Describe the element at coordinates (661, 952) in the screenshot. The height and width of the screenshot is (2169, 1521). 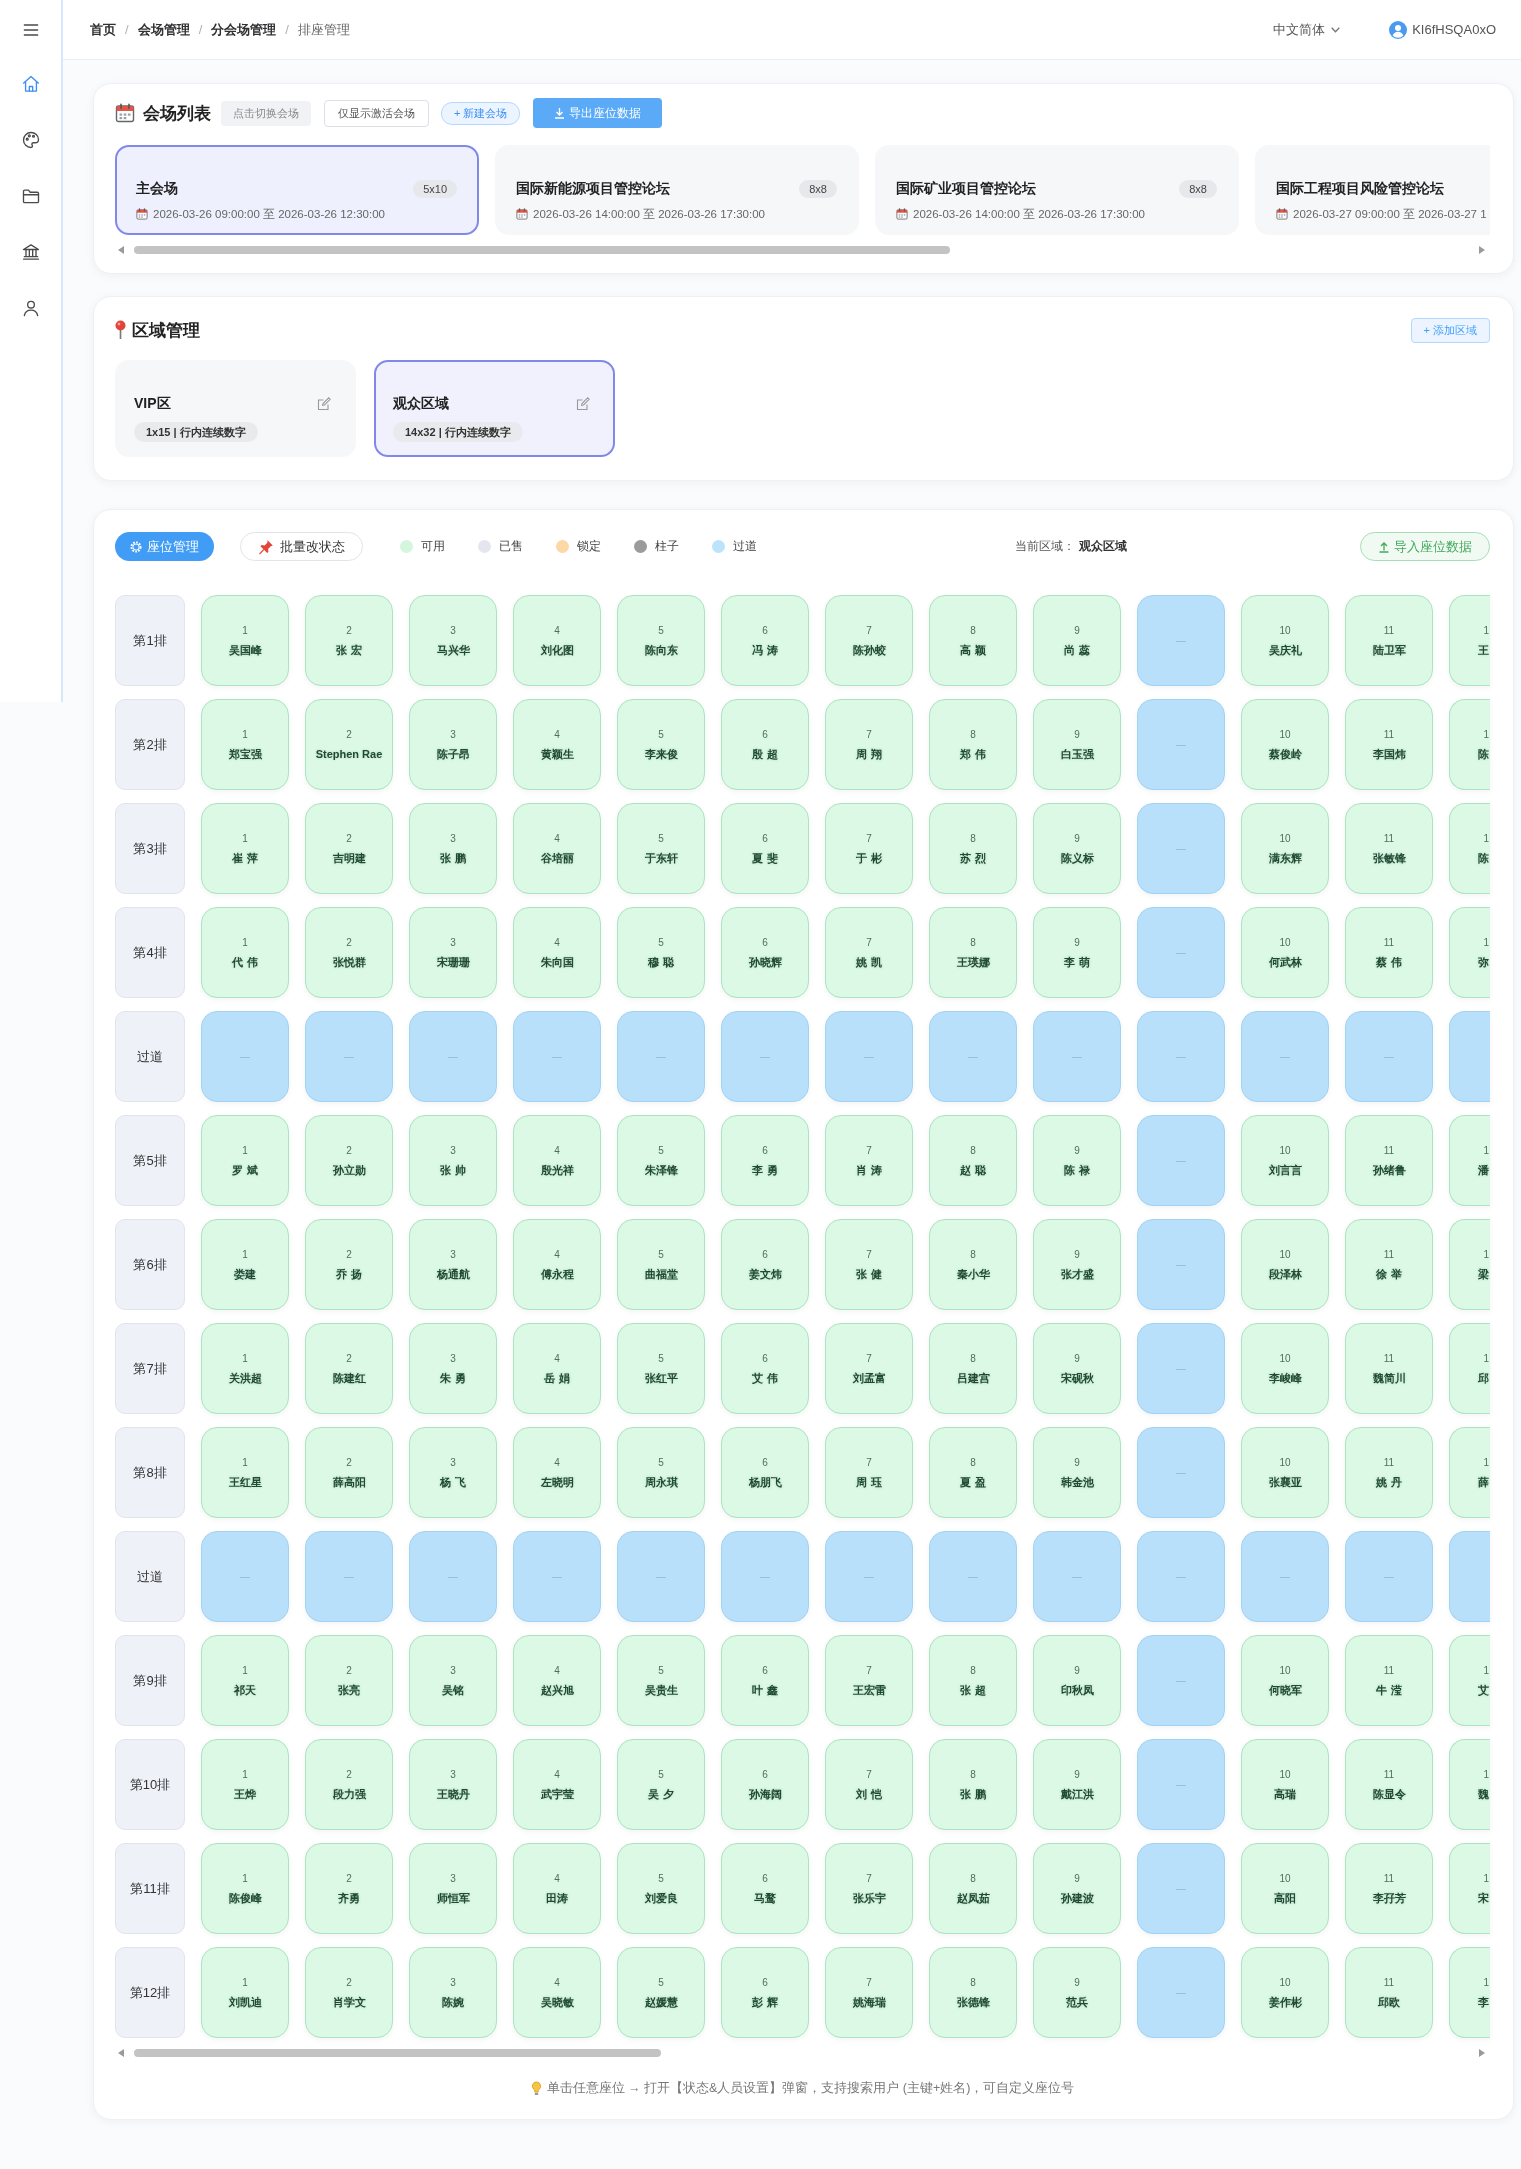
I see `seat: 5 穆 聪` at that location.